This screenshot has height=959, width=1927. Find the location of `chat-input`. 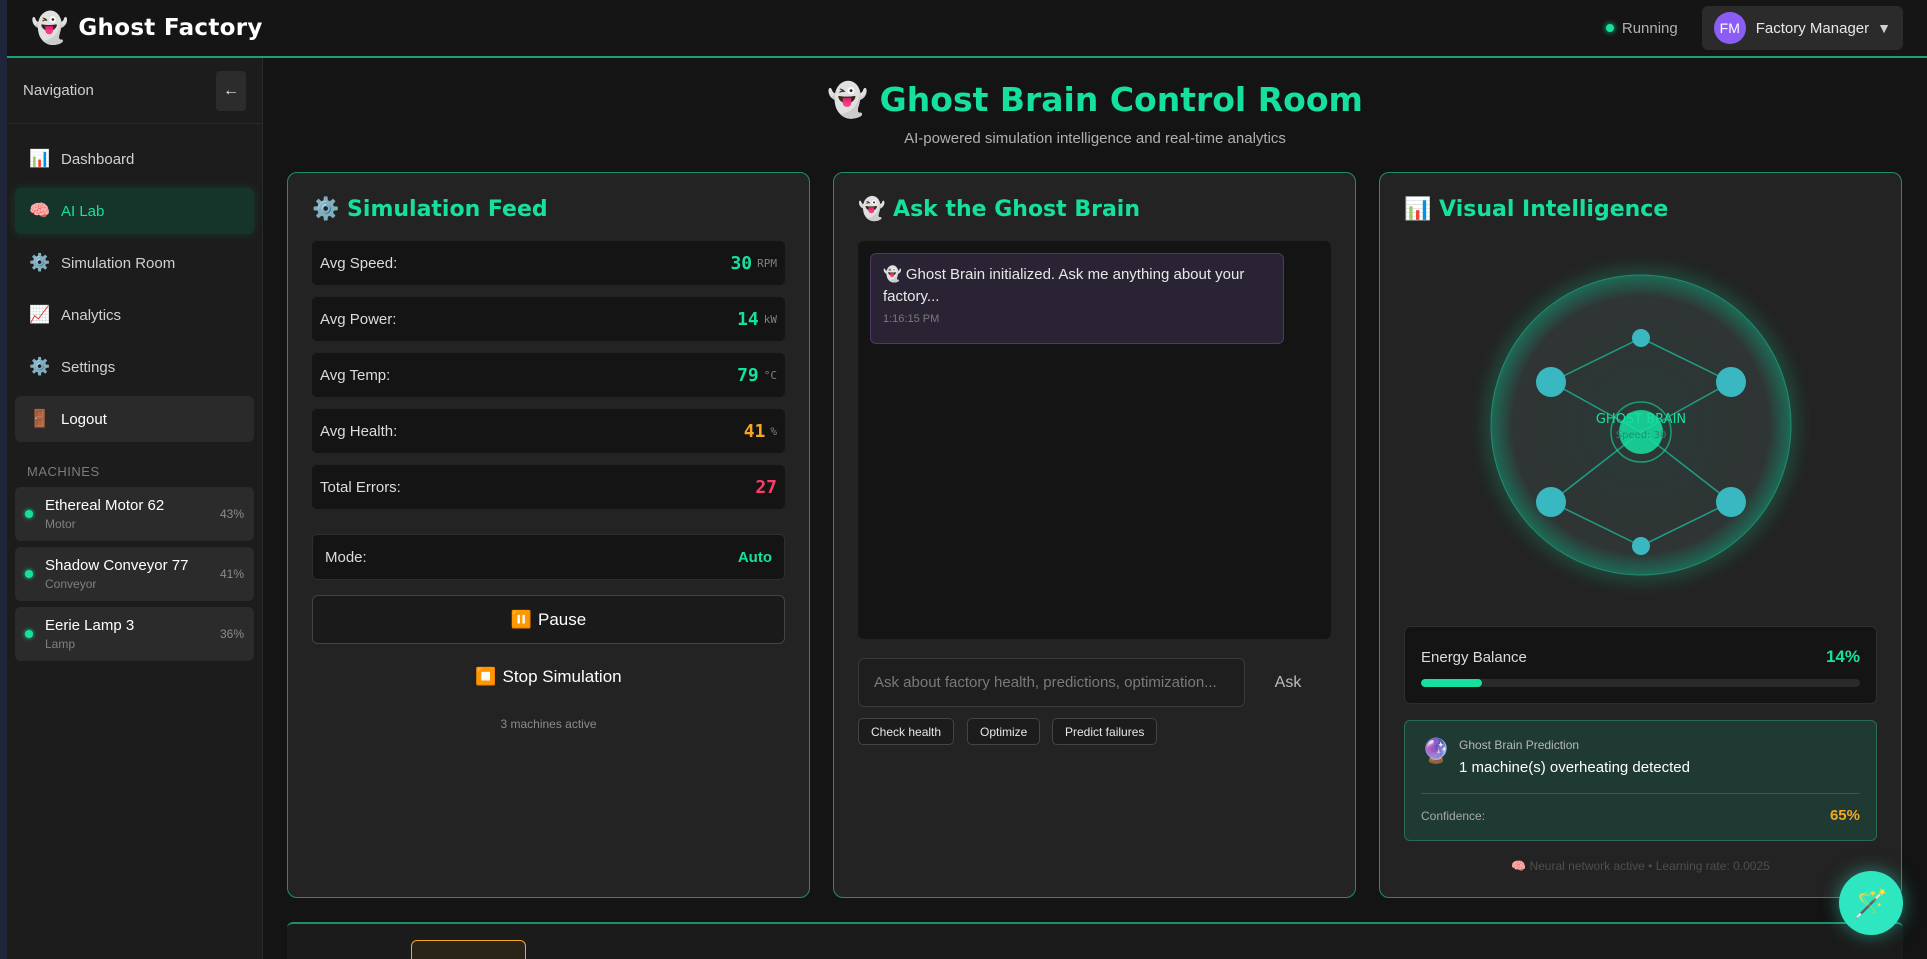

chat-input is located at coordinates (1051, 682).